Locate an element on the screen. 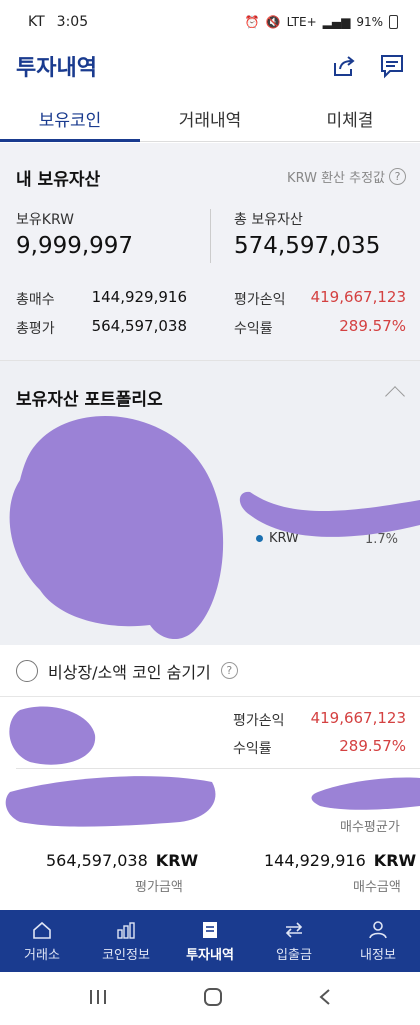 The height and width of the screenshot is (1025, 420). total-assets-value: 574,597,035 is located at coordinates (307, 246).